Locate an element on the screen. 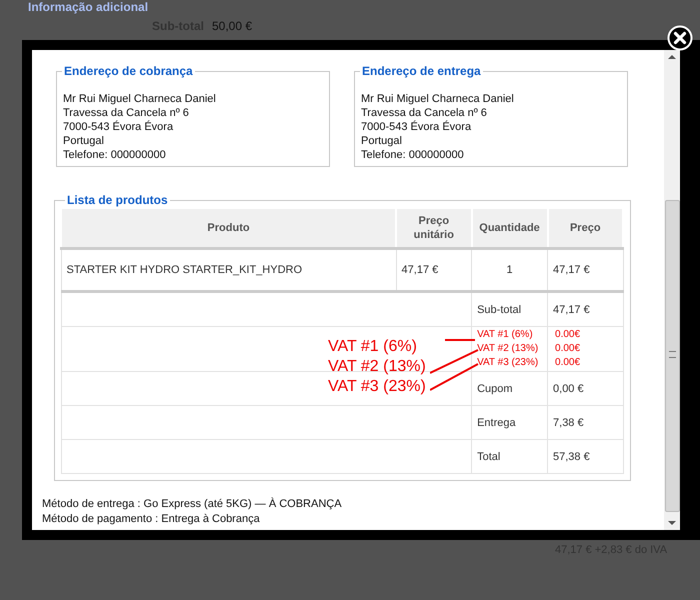  summary-value: 7,38 € is located at coordinates (585, 423).